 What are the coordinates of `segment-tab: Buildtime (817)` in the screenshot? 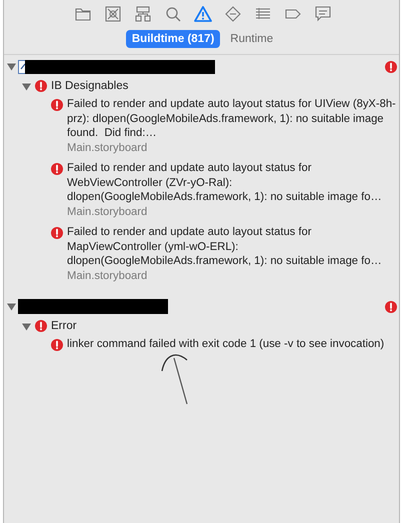 It's located at (173, 39).